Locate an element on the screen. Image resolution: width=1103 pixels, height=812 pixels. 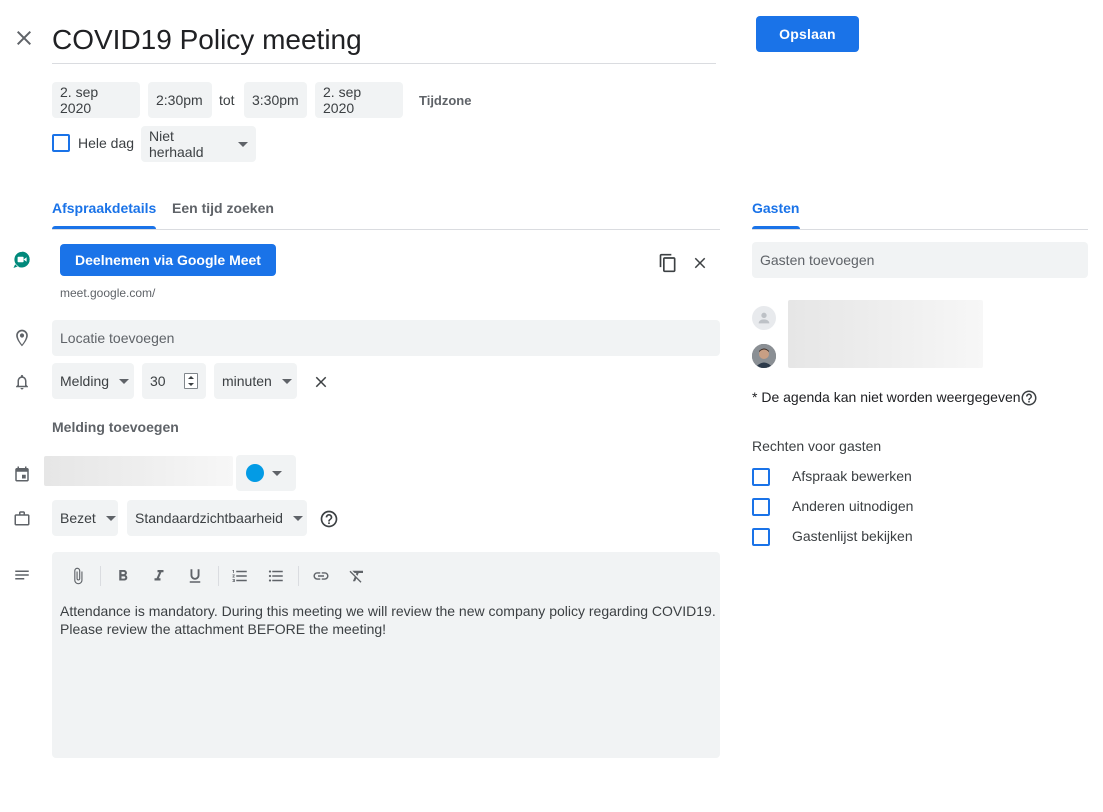
underline-icon is located at coordinates (195, 576).